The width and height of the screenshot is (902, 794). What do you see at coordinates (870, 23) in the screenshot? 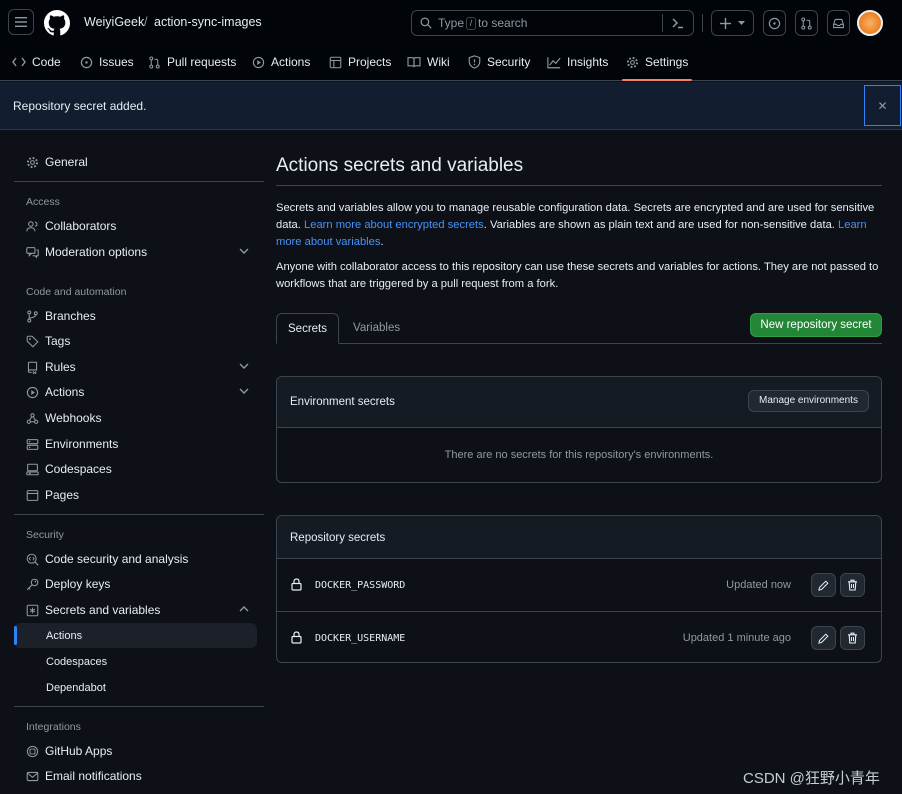
I see `user-avatar` at bounding box center [870, 23].